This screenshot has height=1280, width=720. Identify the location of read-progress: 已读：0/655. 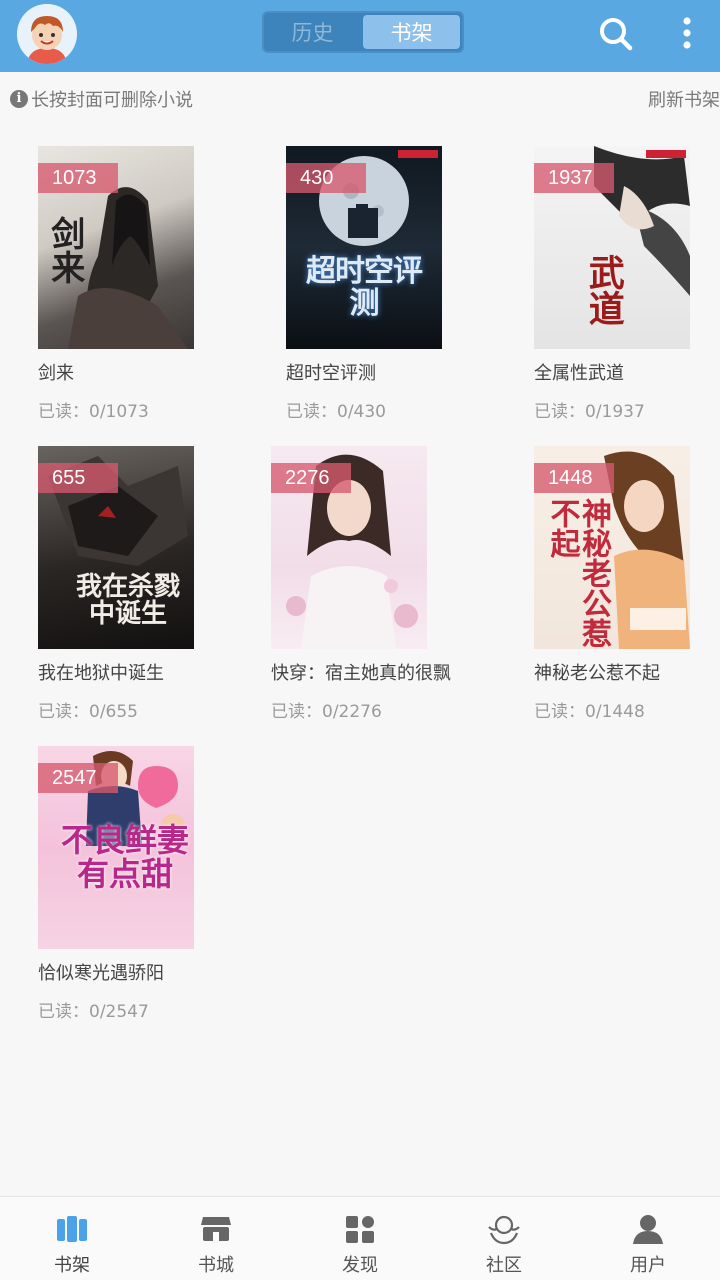
(88, 712).